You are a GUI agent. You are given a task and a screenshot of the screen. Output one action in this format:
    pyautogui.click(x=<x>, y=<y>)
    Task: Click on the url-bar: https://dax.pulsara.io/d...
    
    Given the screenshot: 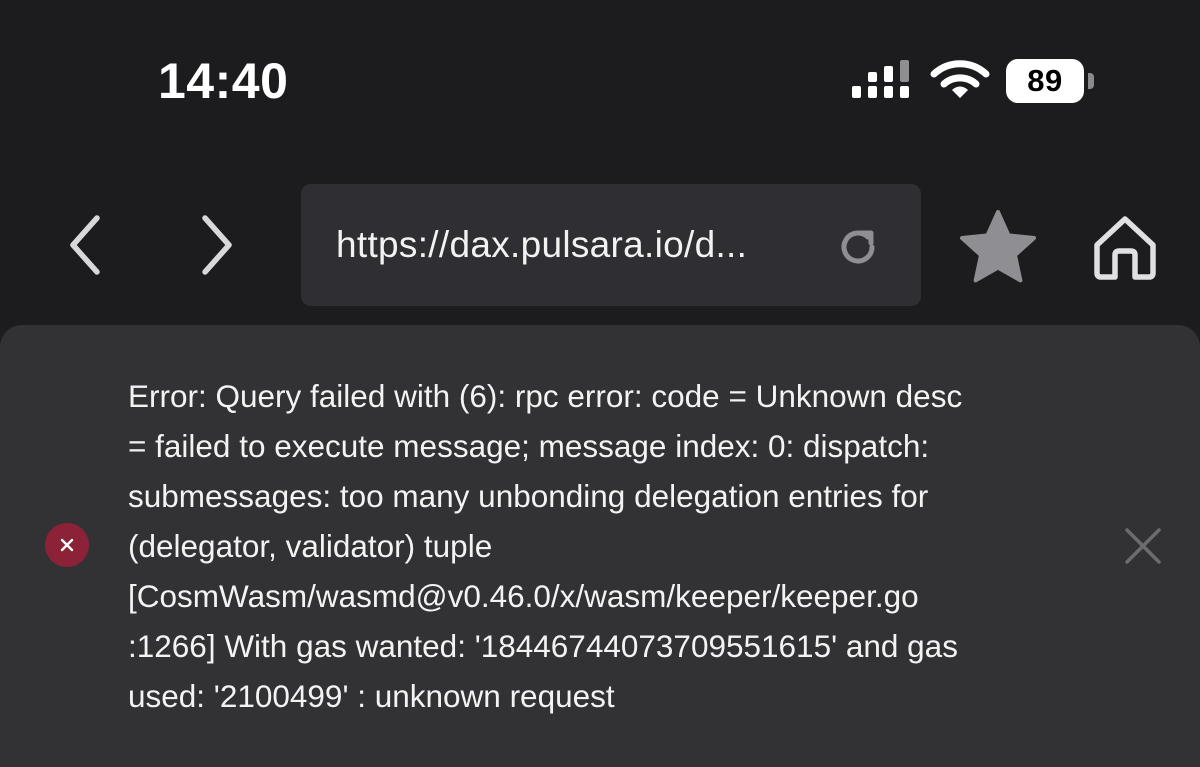 What is the action you would take?
    pyautogui.click(x=611, y=245)
    